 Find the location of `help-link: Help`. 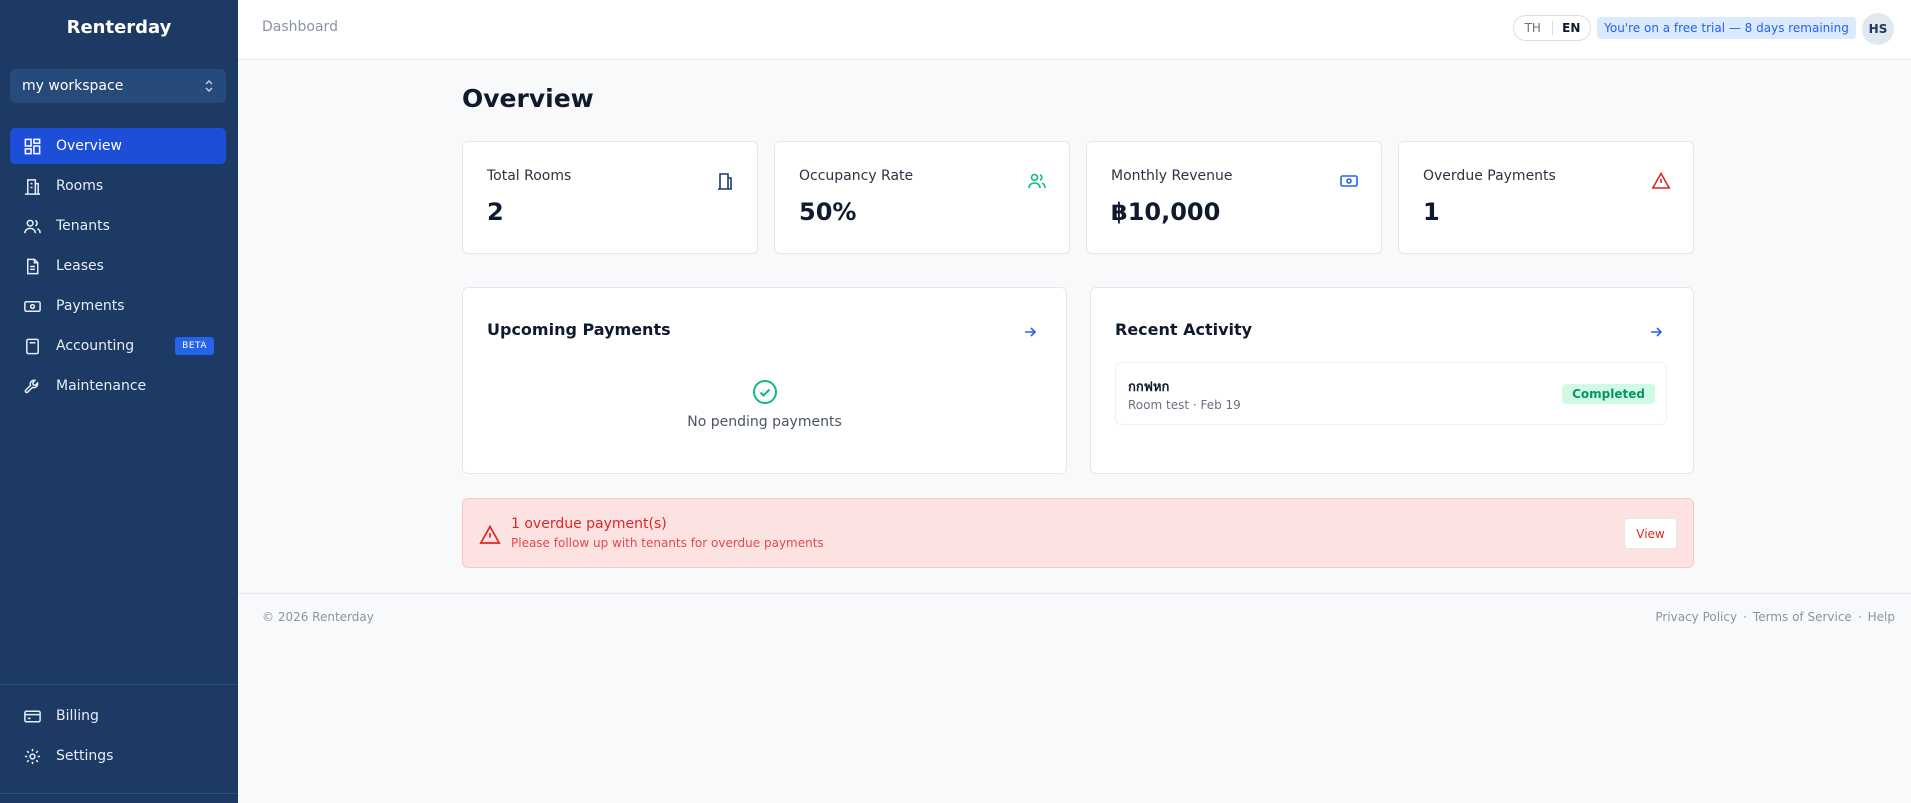

help-link: Help is located at coordinates (1881, 617).